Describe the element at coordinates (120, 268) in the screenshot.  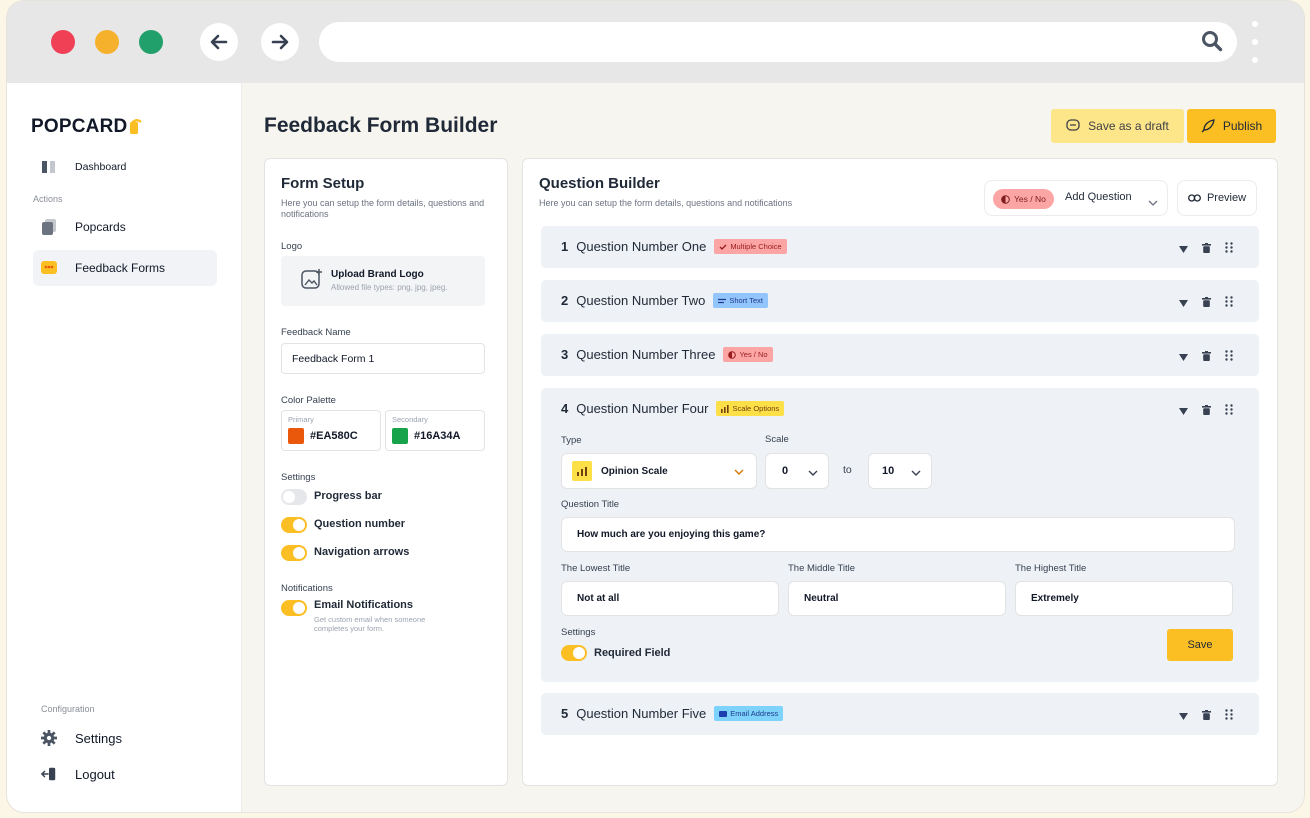
I see `sidebar-item-label: Feedback Forms` at that location.